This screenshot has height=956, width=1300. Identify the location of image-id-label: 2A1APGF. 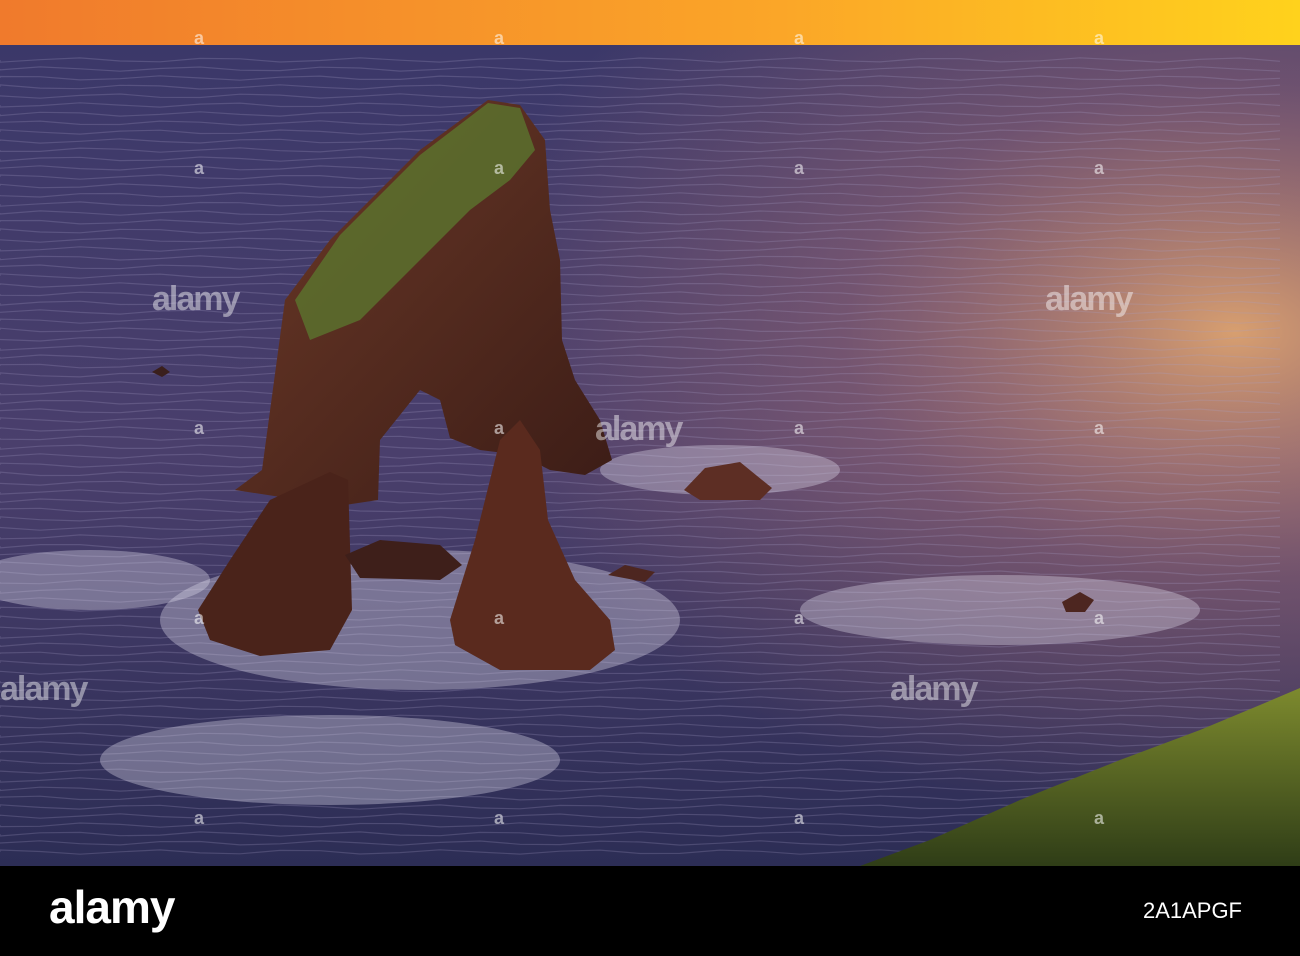
(1192, 910).